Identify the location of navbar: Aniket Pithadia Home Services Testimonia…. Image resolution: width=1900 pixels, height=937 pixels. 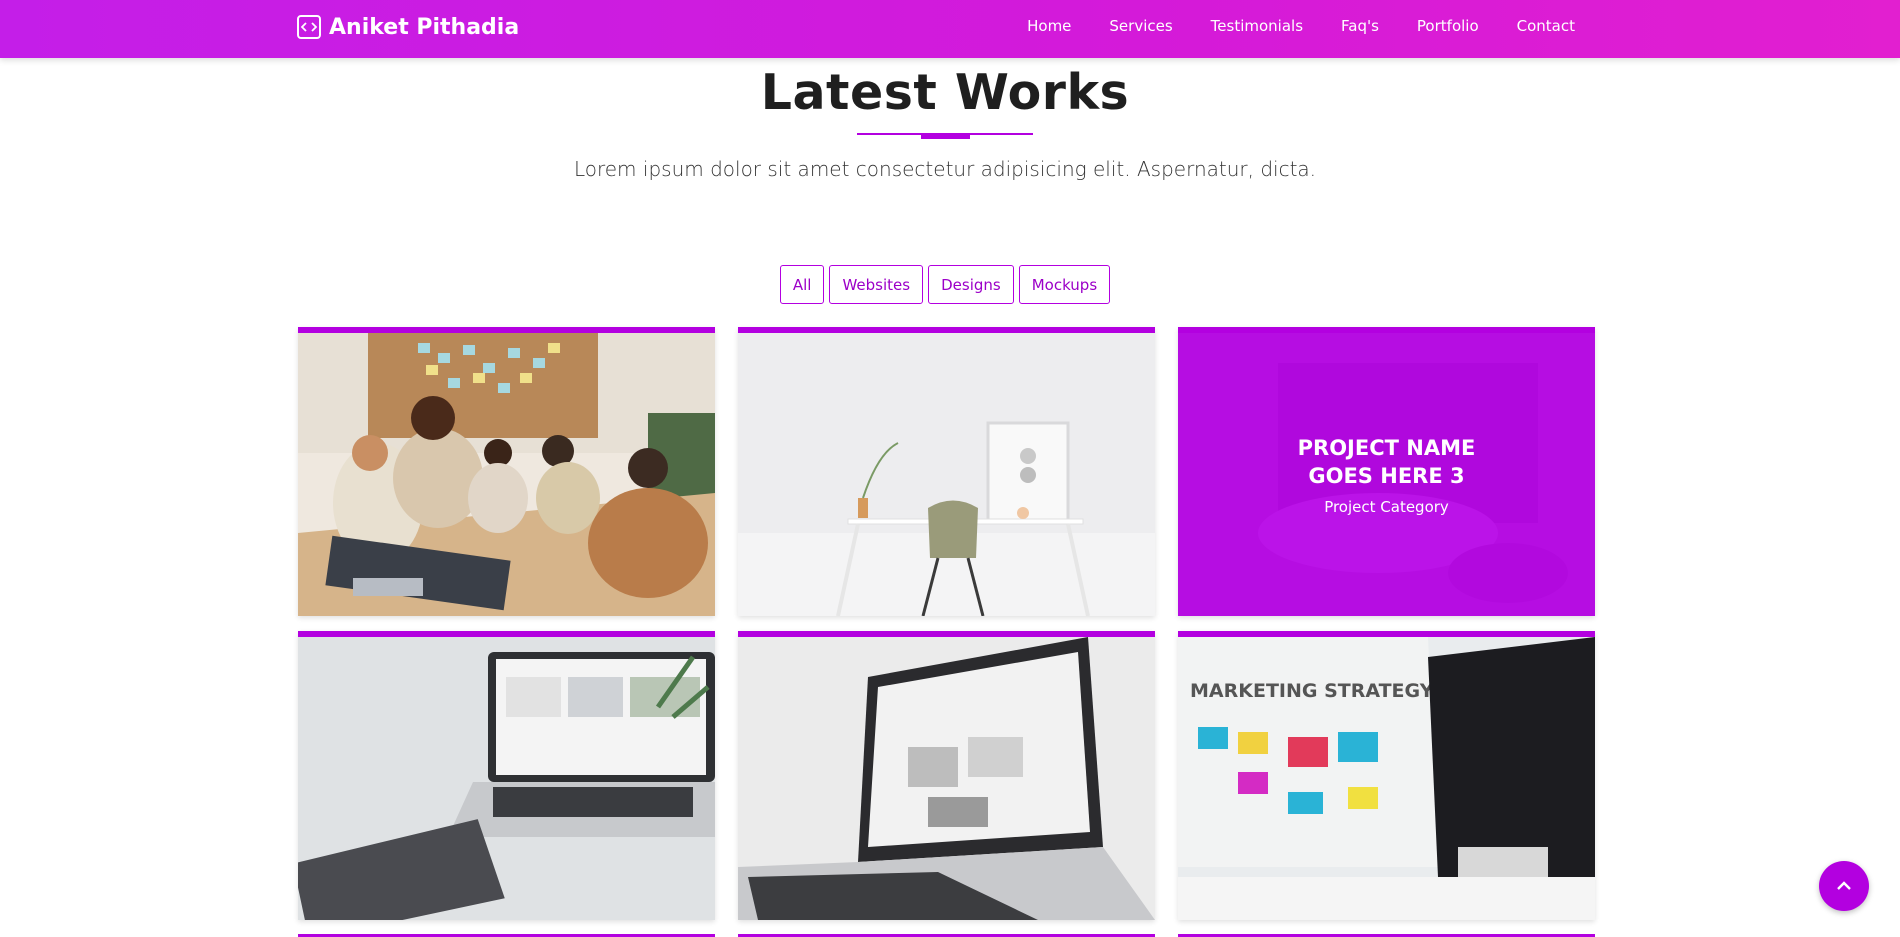
(950, 29).